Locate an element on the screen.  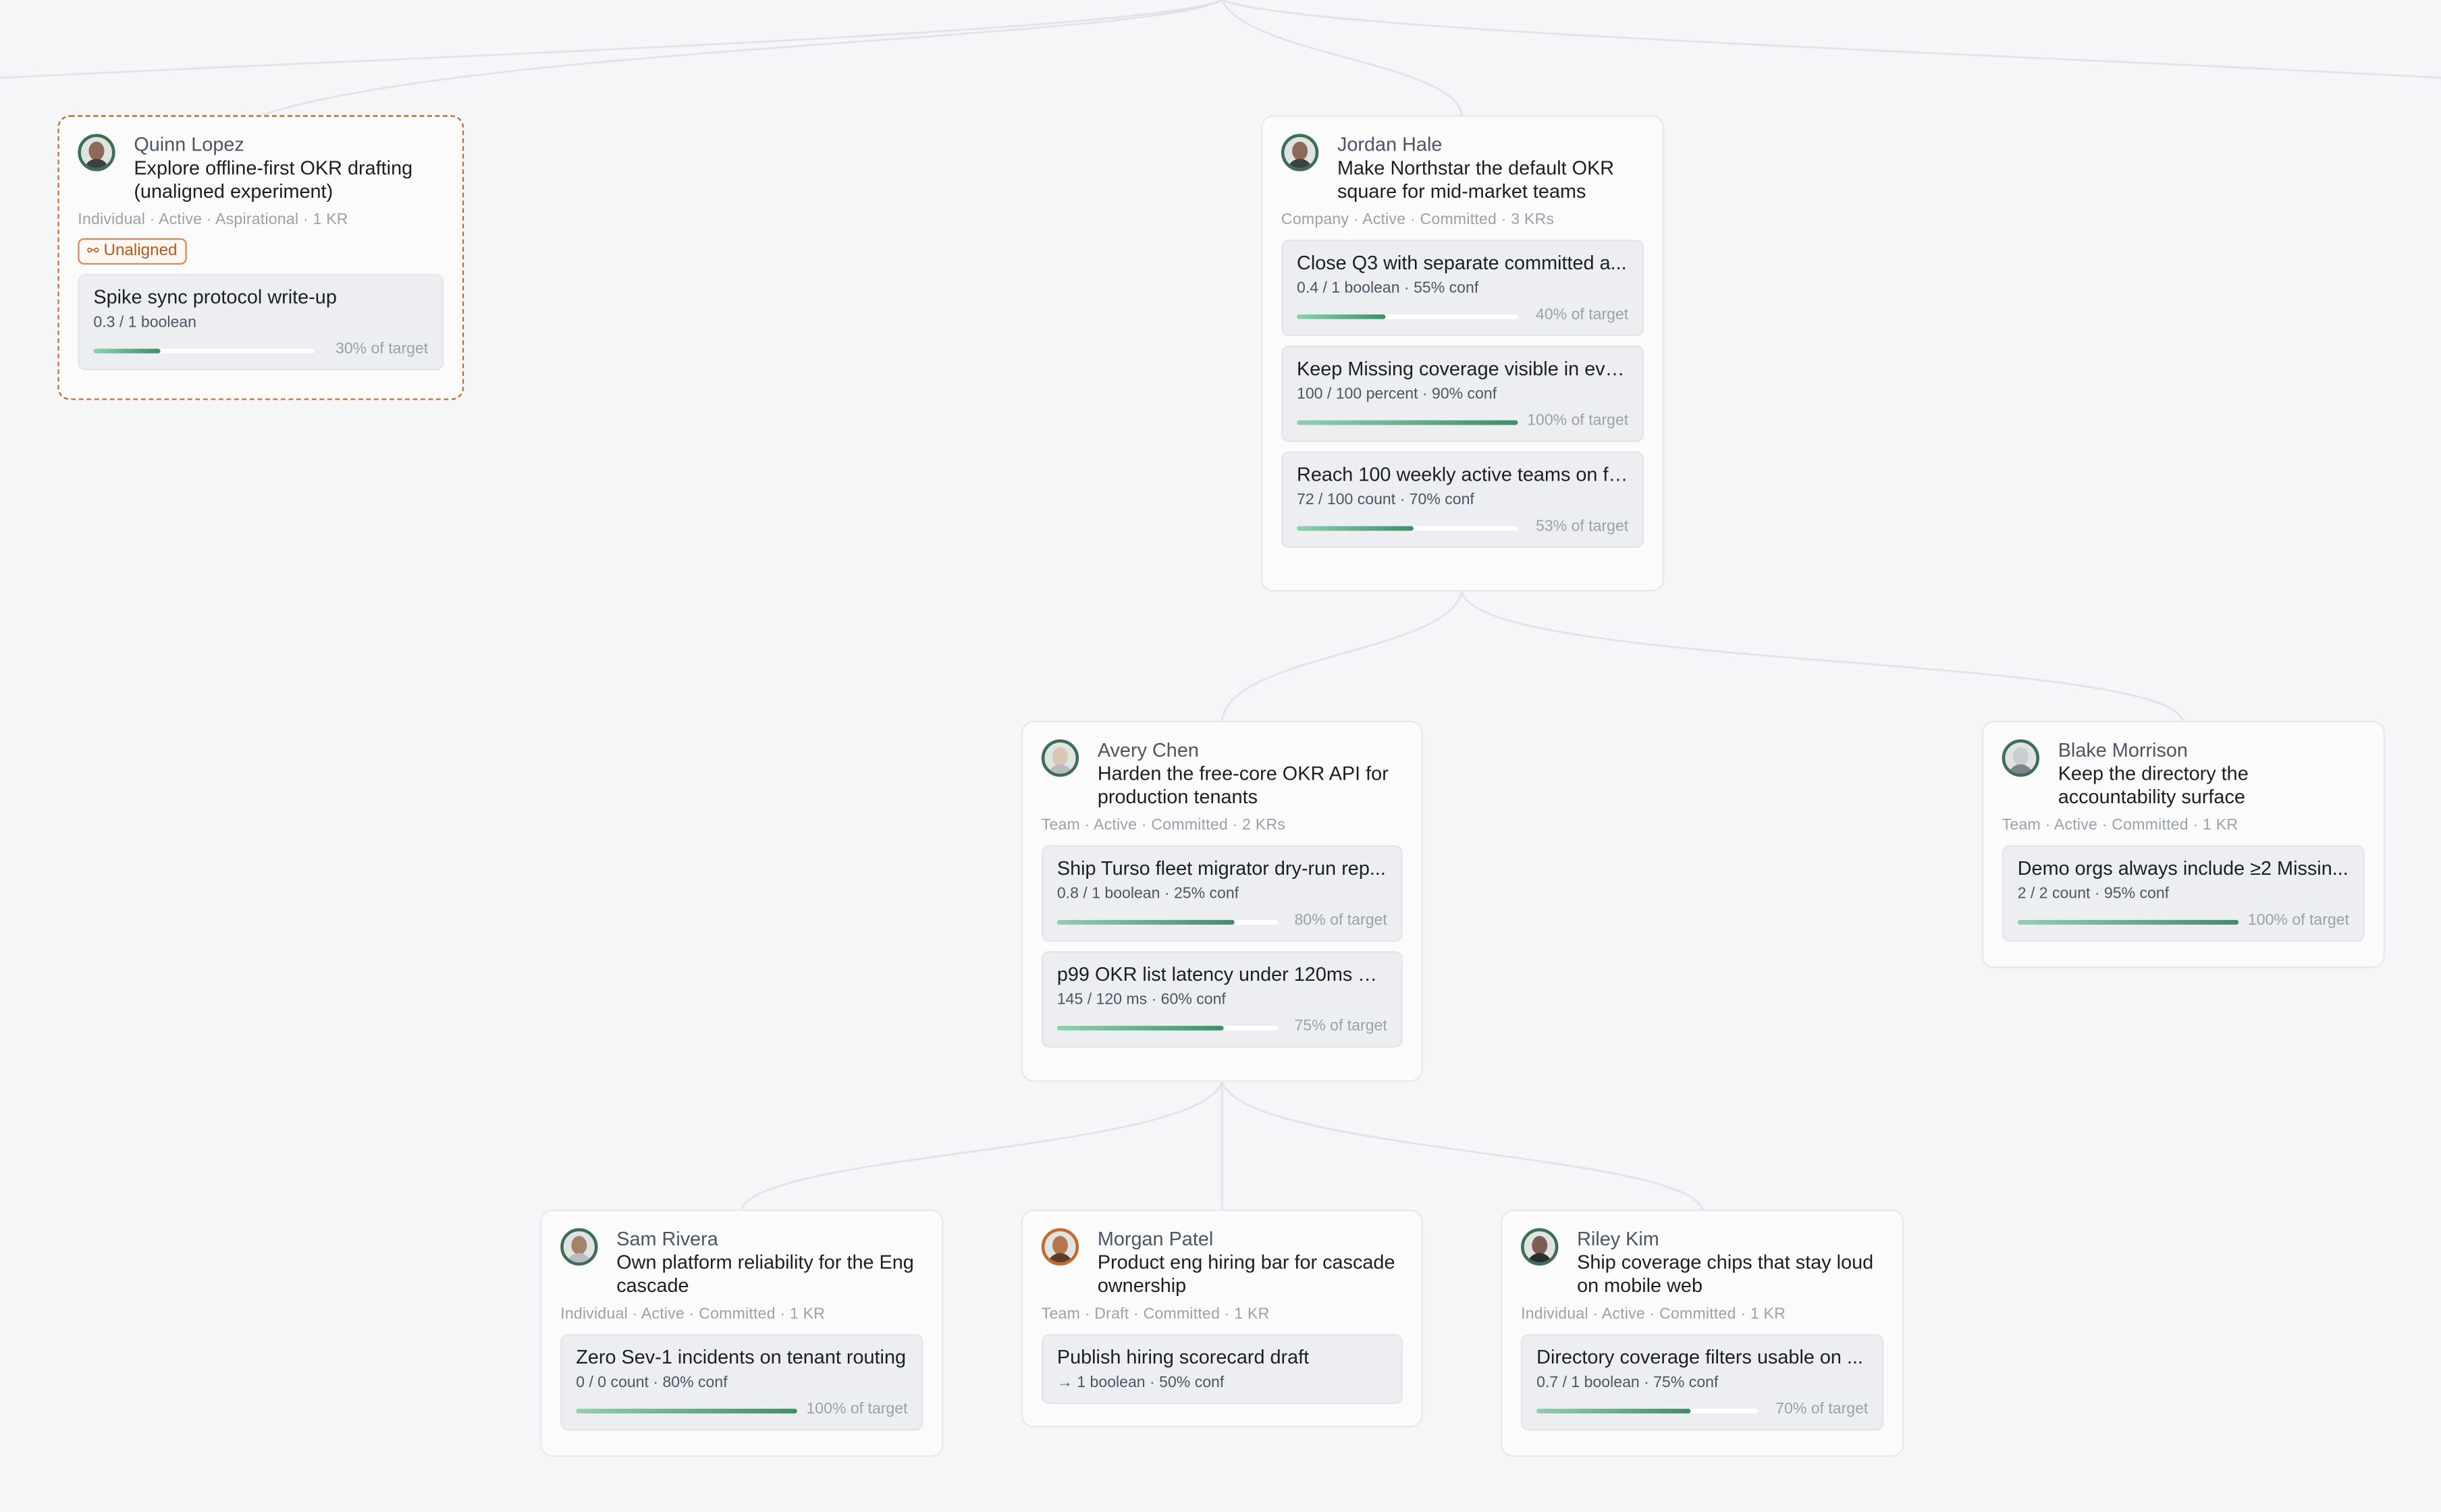
kr-value: 0.4 / 1 boolean · 55% conf is located at coordinates (1387, 289).